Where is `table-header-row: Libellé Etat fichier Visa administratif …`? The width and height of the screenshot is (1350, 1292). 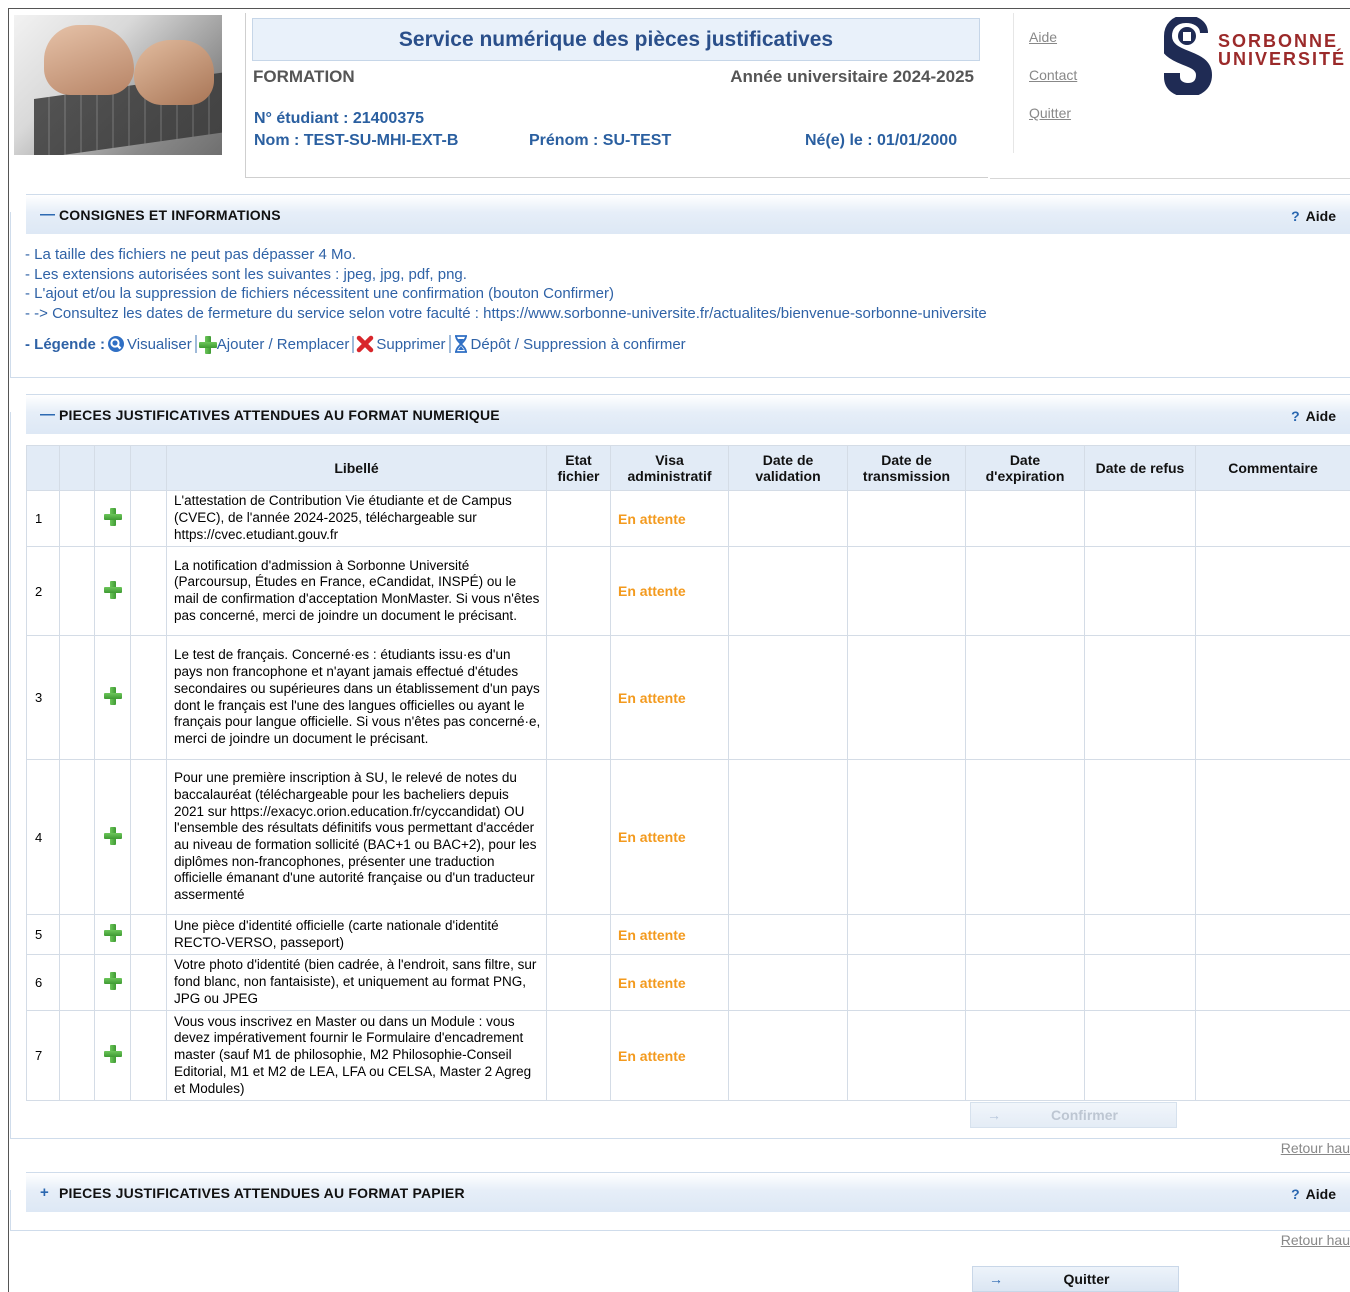 table-header-row: Libellé Etat fichier Visa administratif … is located at coordinates (688, 468).